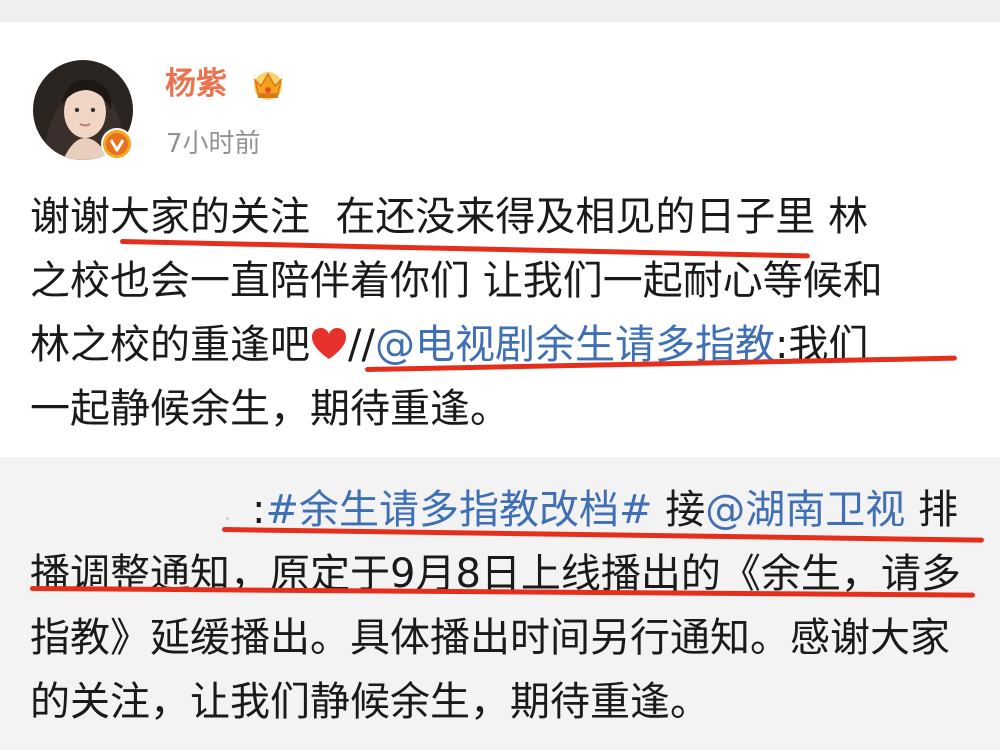 This screenshot has height=750, width=1000. Describe the element at coordinates (931, 510) in the screenshot. I see `repost-line-1-tail: 排` at that location.